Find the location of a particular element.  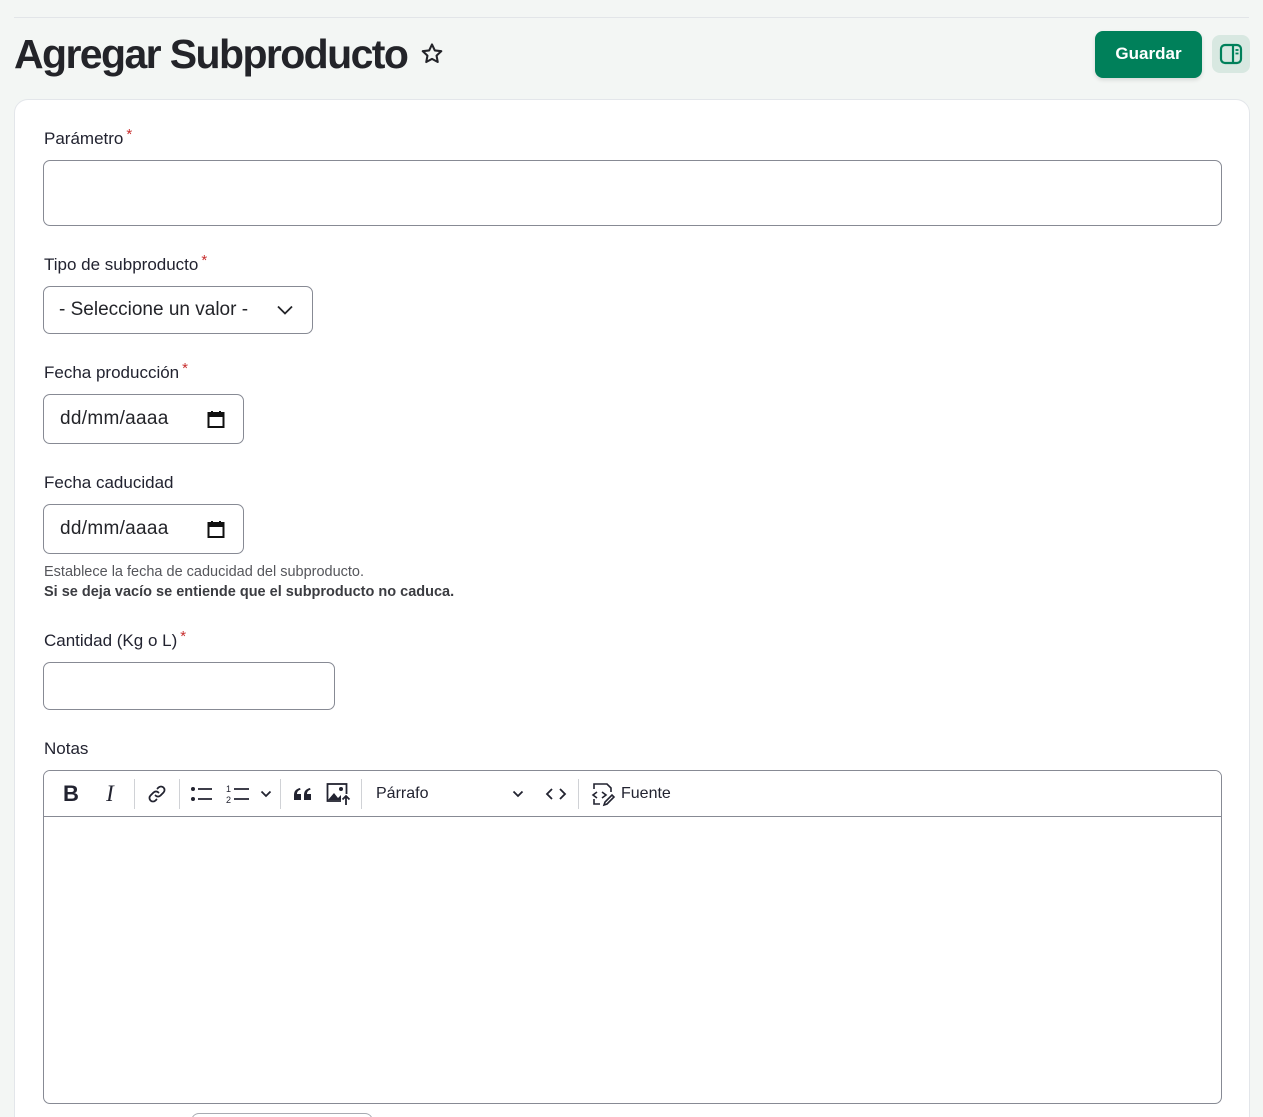

source-button: Fuente is located at coordinates (627, 794).